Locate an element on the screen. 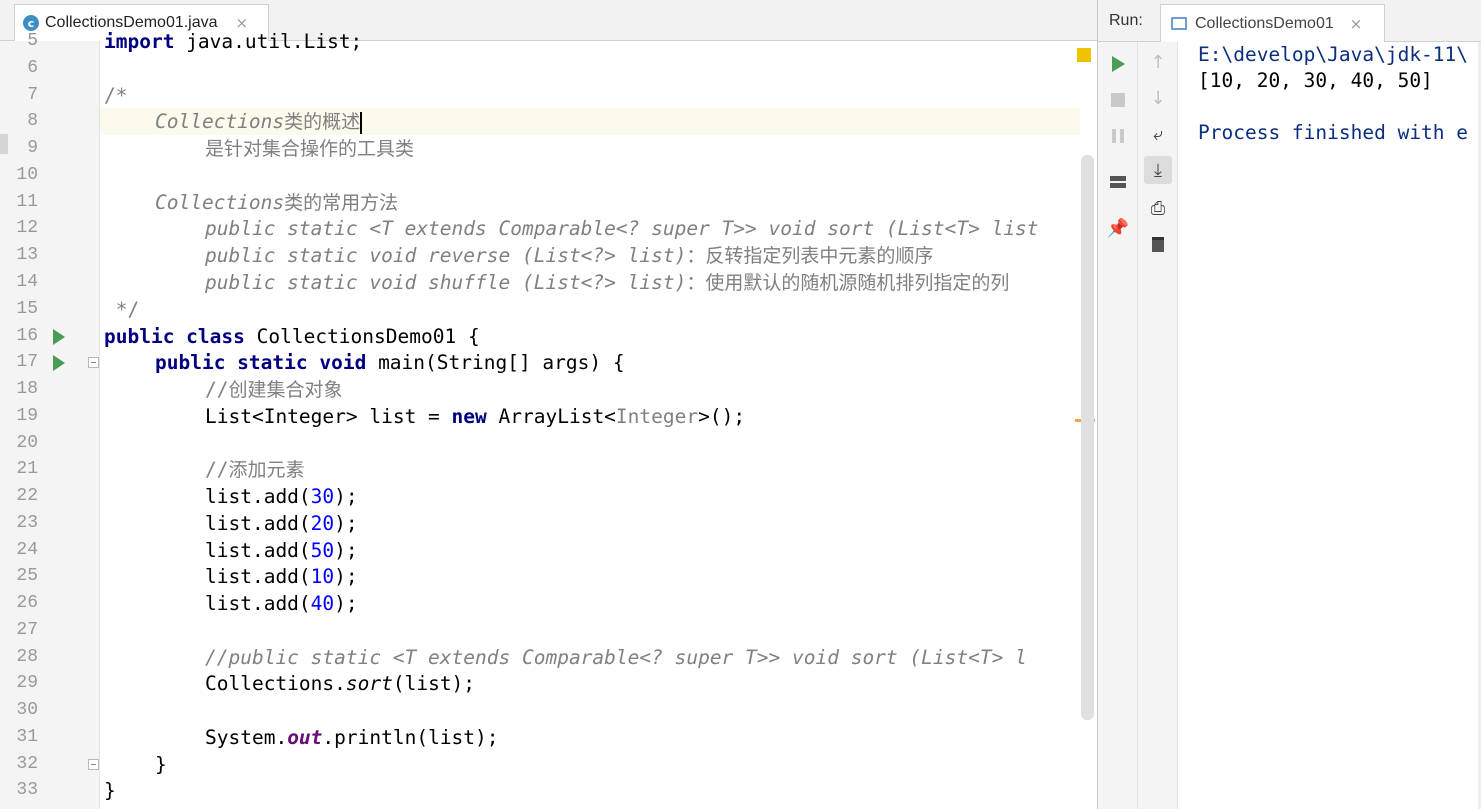 The image size is (1481, 809). console-output-line: [10, 20, 30, 40, 50] is located at coordinates (1315, 80).